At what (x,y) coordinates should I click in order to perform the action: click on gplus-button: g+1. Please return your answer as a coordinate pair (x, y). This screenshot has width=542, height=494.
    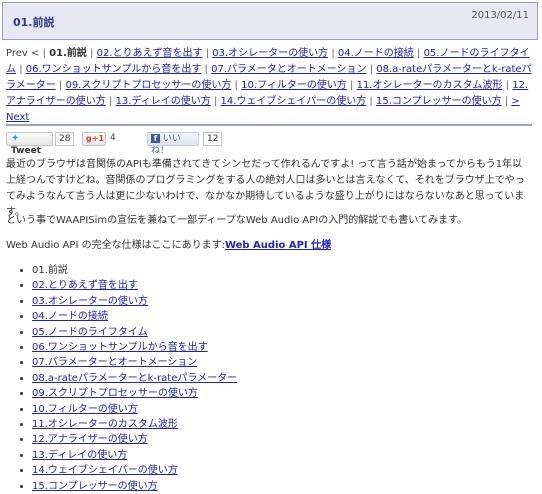
    Looking at the image, I should click on (94, 139).